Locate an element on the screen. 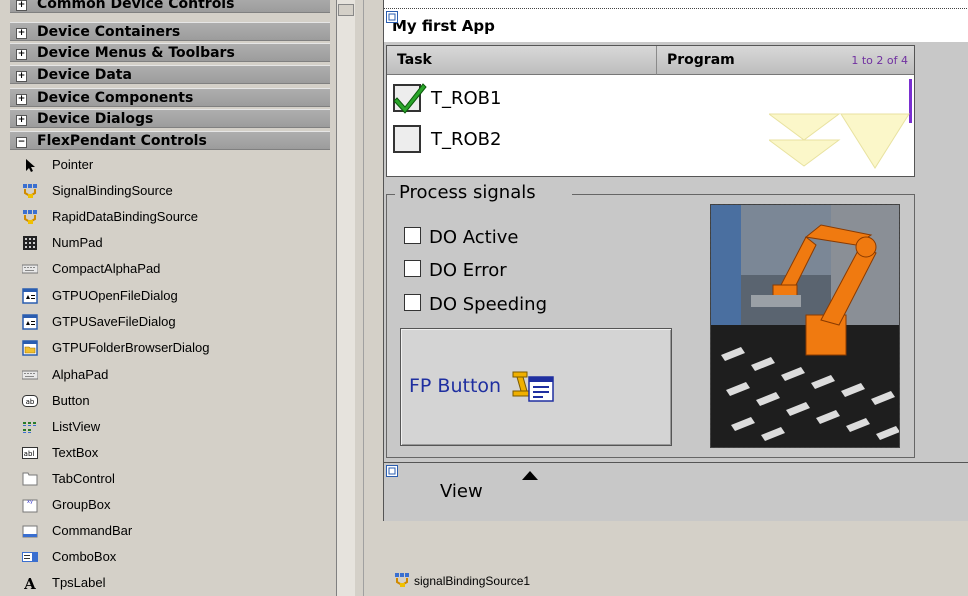  toolbox-item-tpslabel: A TpsLabel is located at coordinates (172, 583).